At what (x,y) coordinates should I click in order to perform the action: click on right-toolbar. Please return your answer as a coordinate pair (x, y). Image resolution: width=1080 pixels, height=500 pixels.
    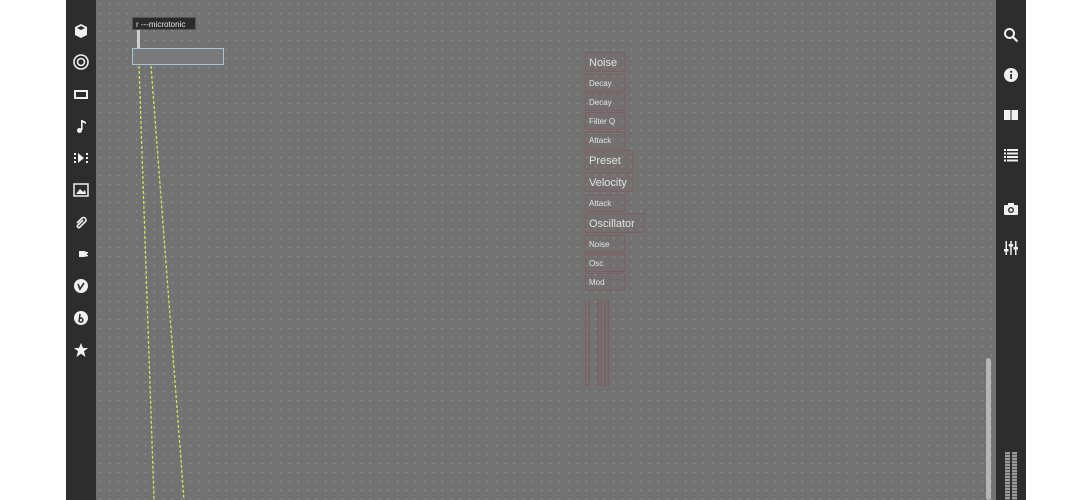
    Looking at the image, I should click on (1011, 250).